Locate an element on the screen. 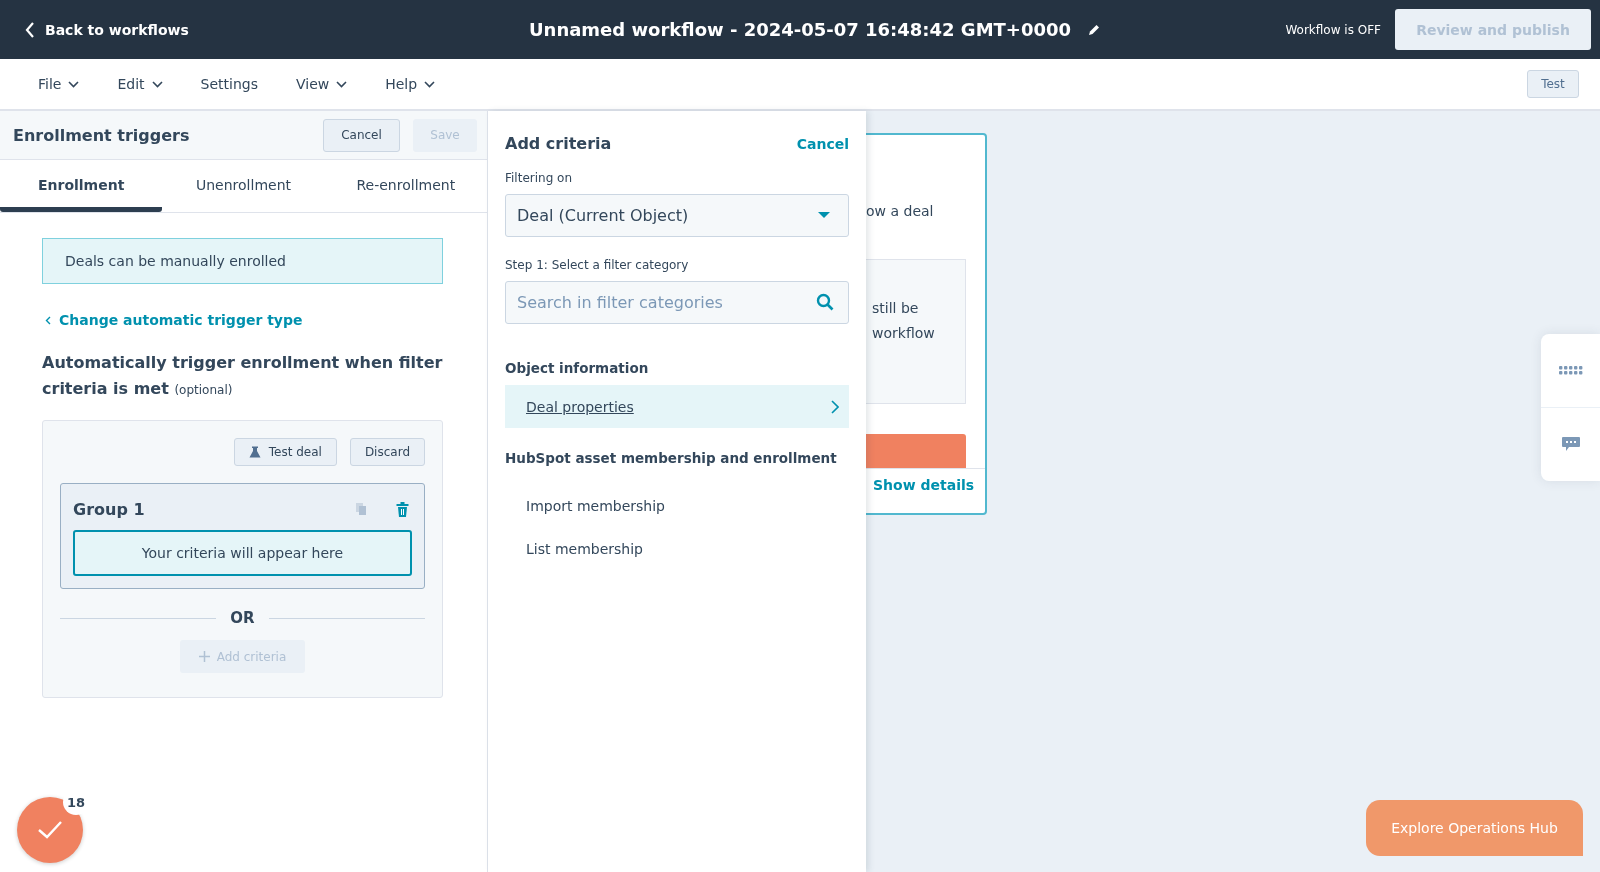 The width and height of the screenshot is (1600, 872). plus-icon is located at coordinates (204, 656).